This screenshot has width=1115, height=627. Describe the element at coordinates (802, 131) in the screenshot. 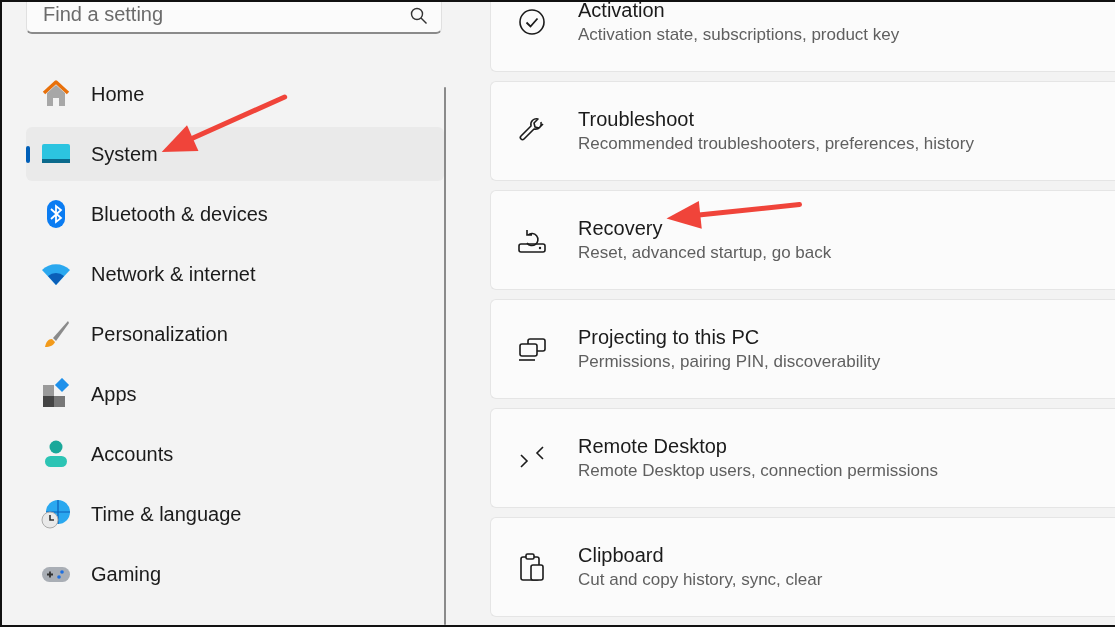

I see `settings-card: Troubleshoot Recommended troubleshooters, preferences, history` at that location.